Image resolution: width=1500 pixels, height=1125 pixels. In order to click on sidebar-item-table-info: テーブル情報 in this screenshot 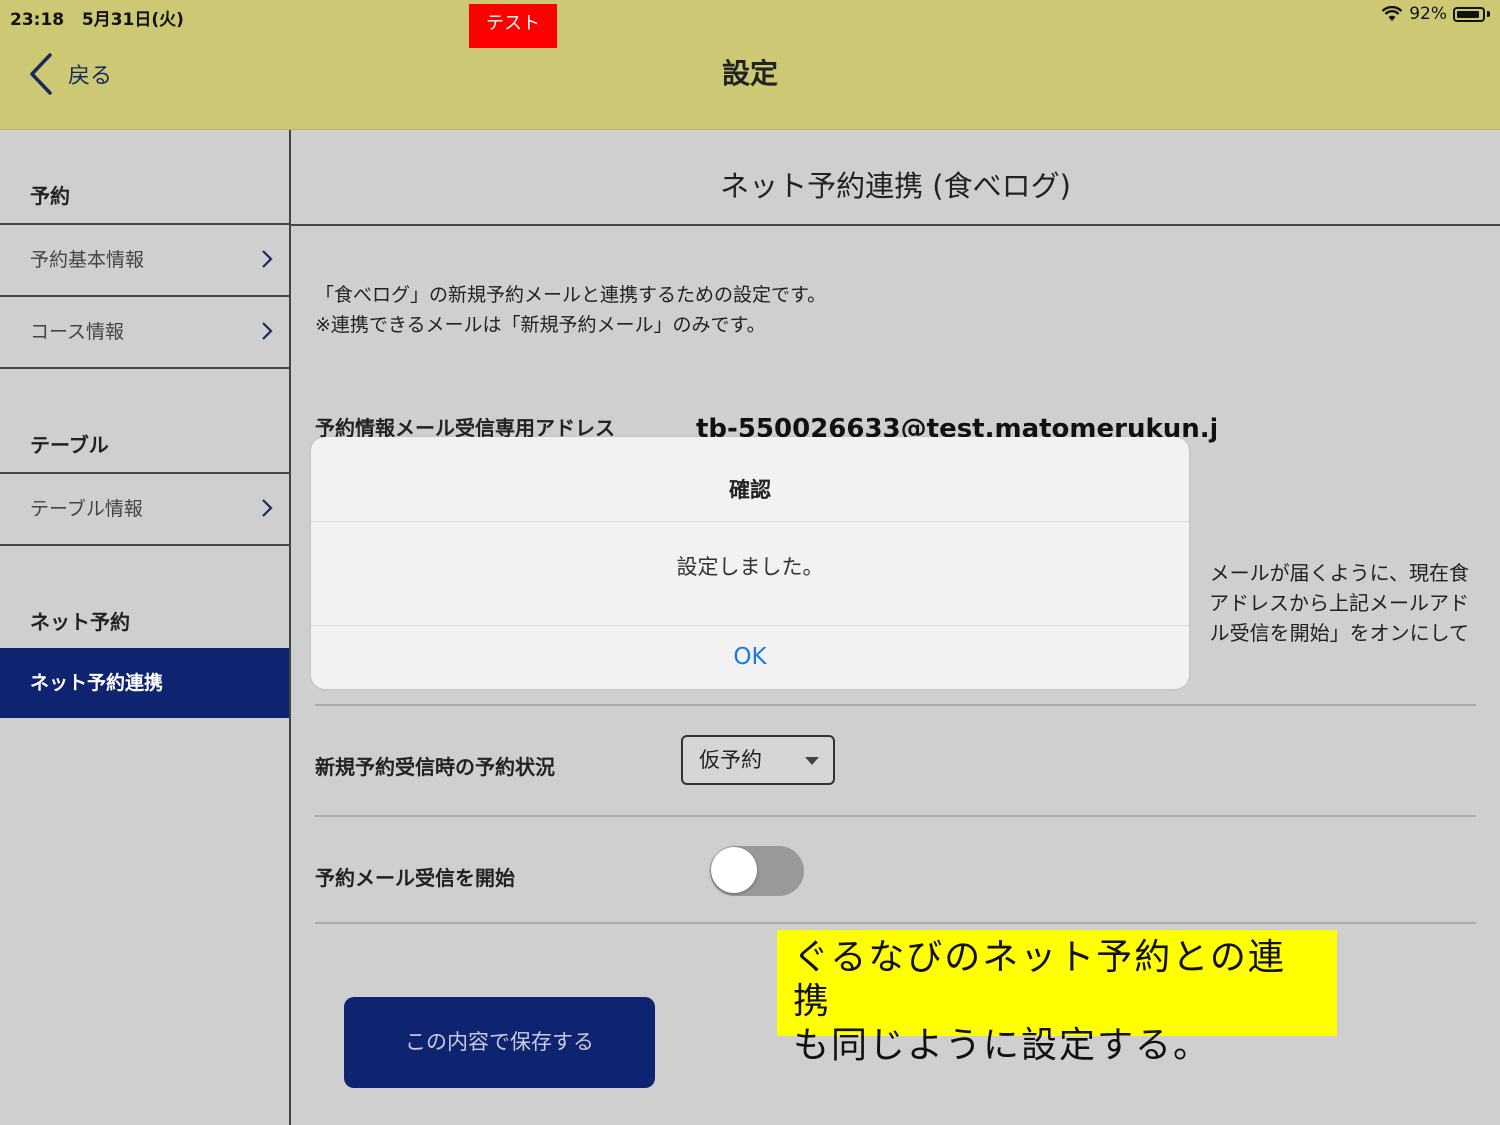, I will do `click(144, 510)`.